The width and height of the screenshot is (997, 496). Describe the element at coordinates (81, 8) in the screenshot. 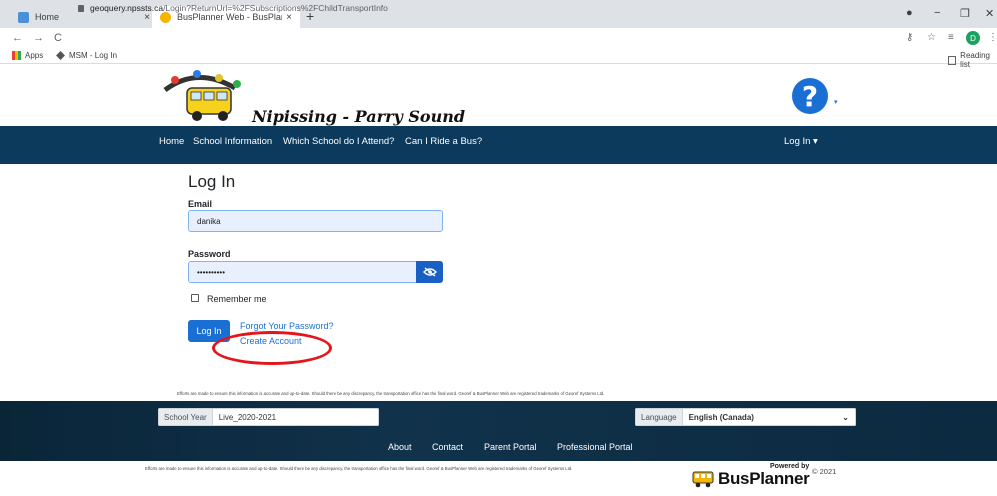

I see `lock-icon` at that location.